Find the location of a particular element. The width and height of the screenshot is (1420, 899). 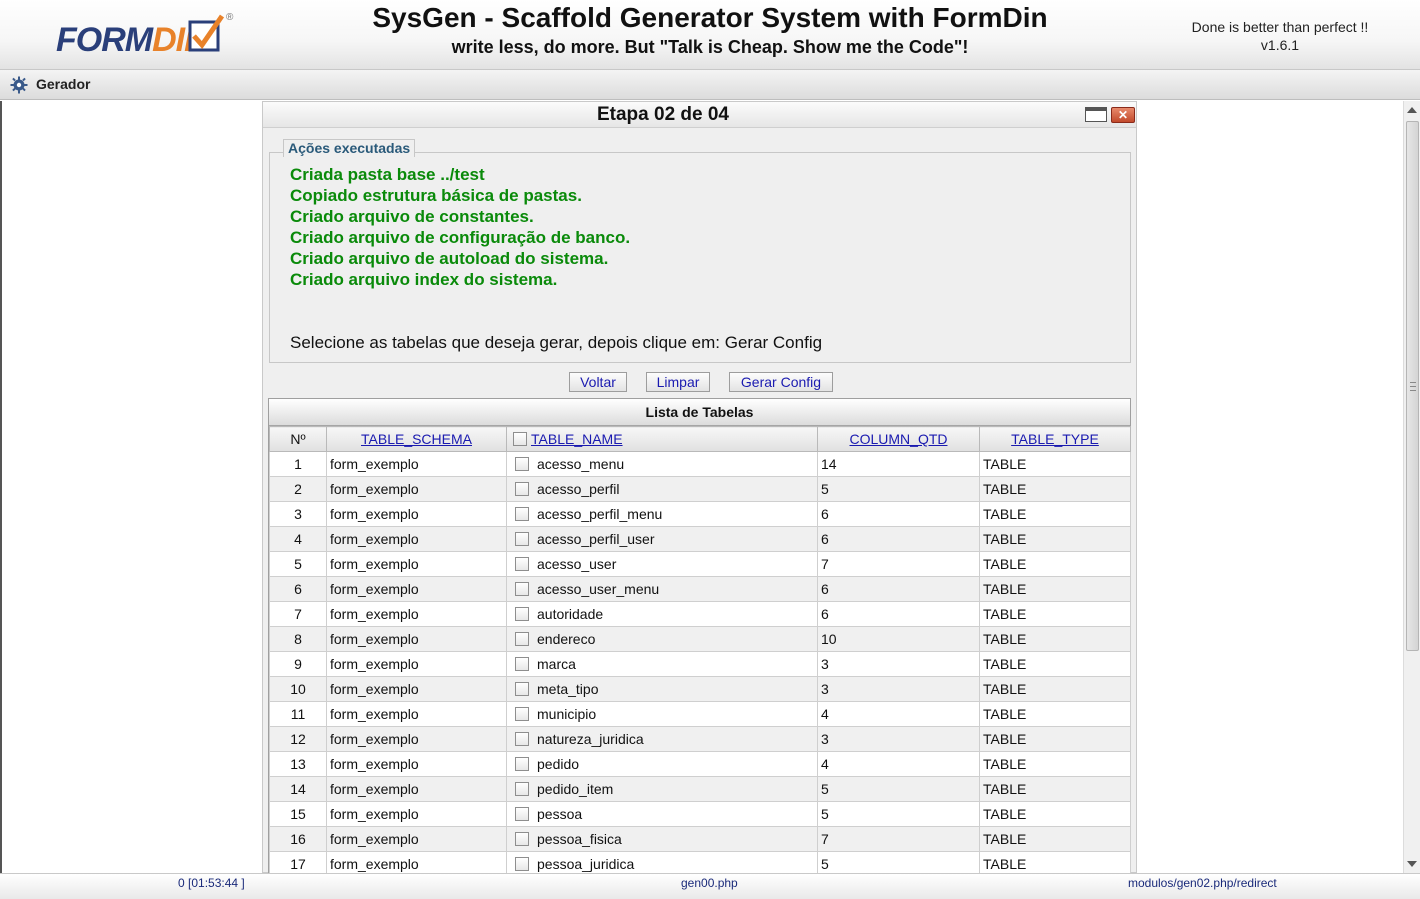

window-title: Etapa 02 de 04 is located at coordinates (663, 114).